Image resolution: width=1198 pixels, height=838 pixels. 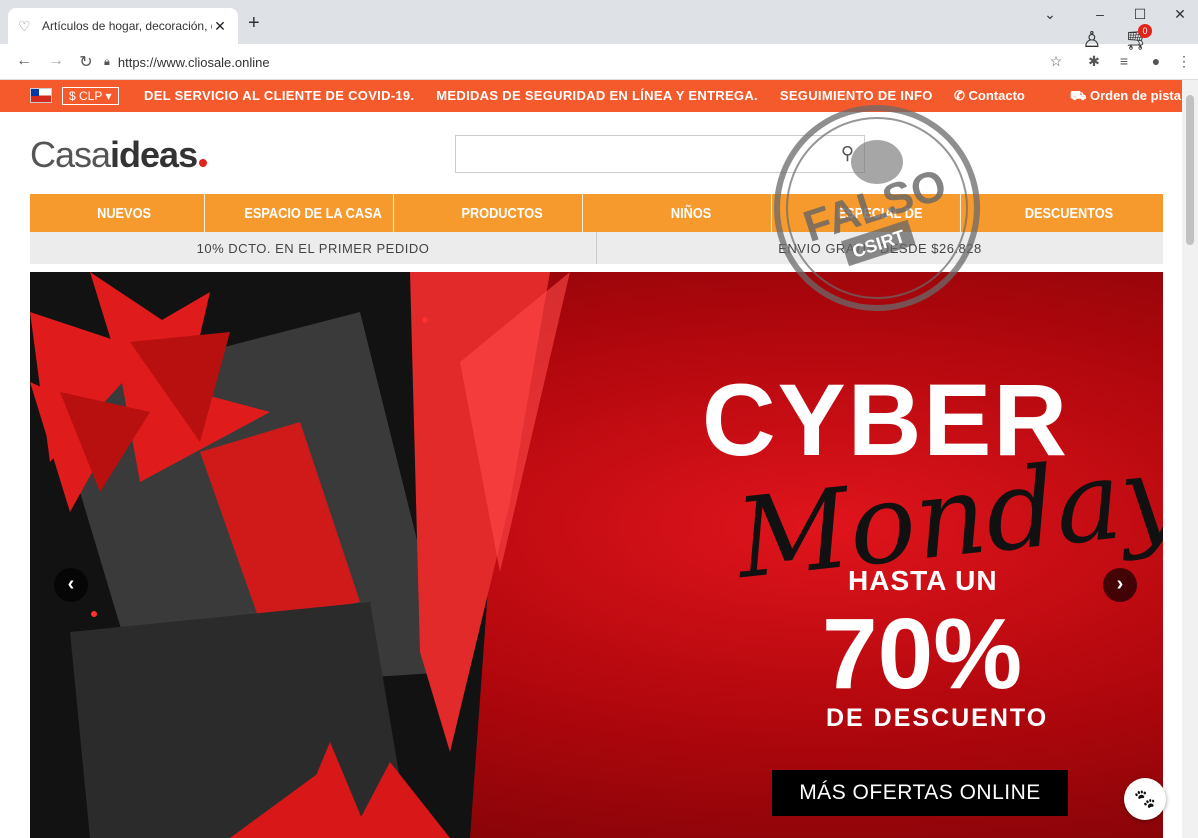 I want to click on logo-light-text: Casa, so click(x=70, y=154).